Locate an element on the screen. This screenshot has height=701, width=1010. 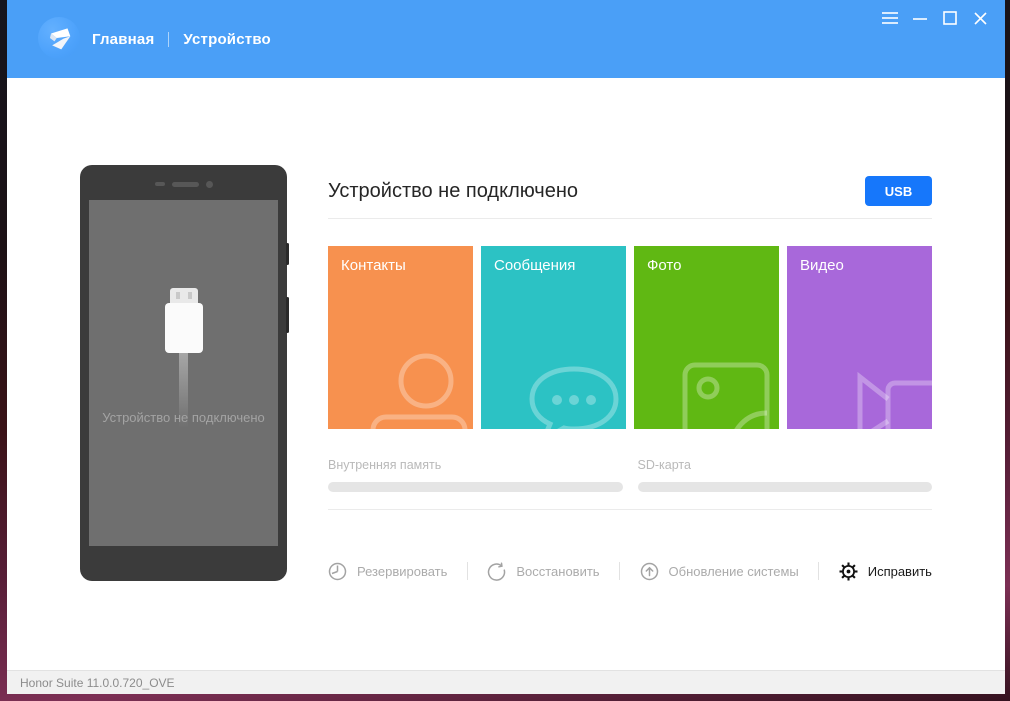
close-icon is located at coordinates (980, 18).